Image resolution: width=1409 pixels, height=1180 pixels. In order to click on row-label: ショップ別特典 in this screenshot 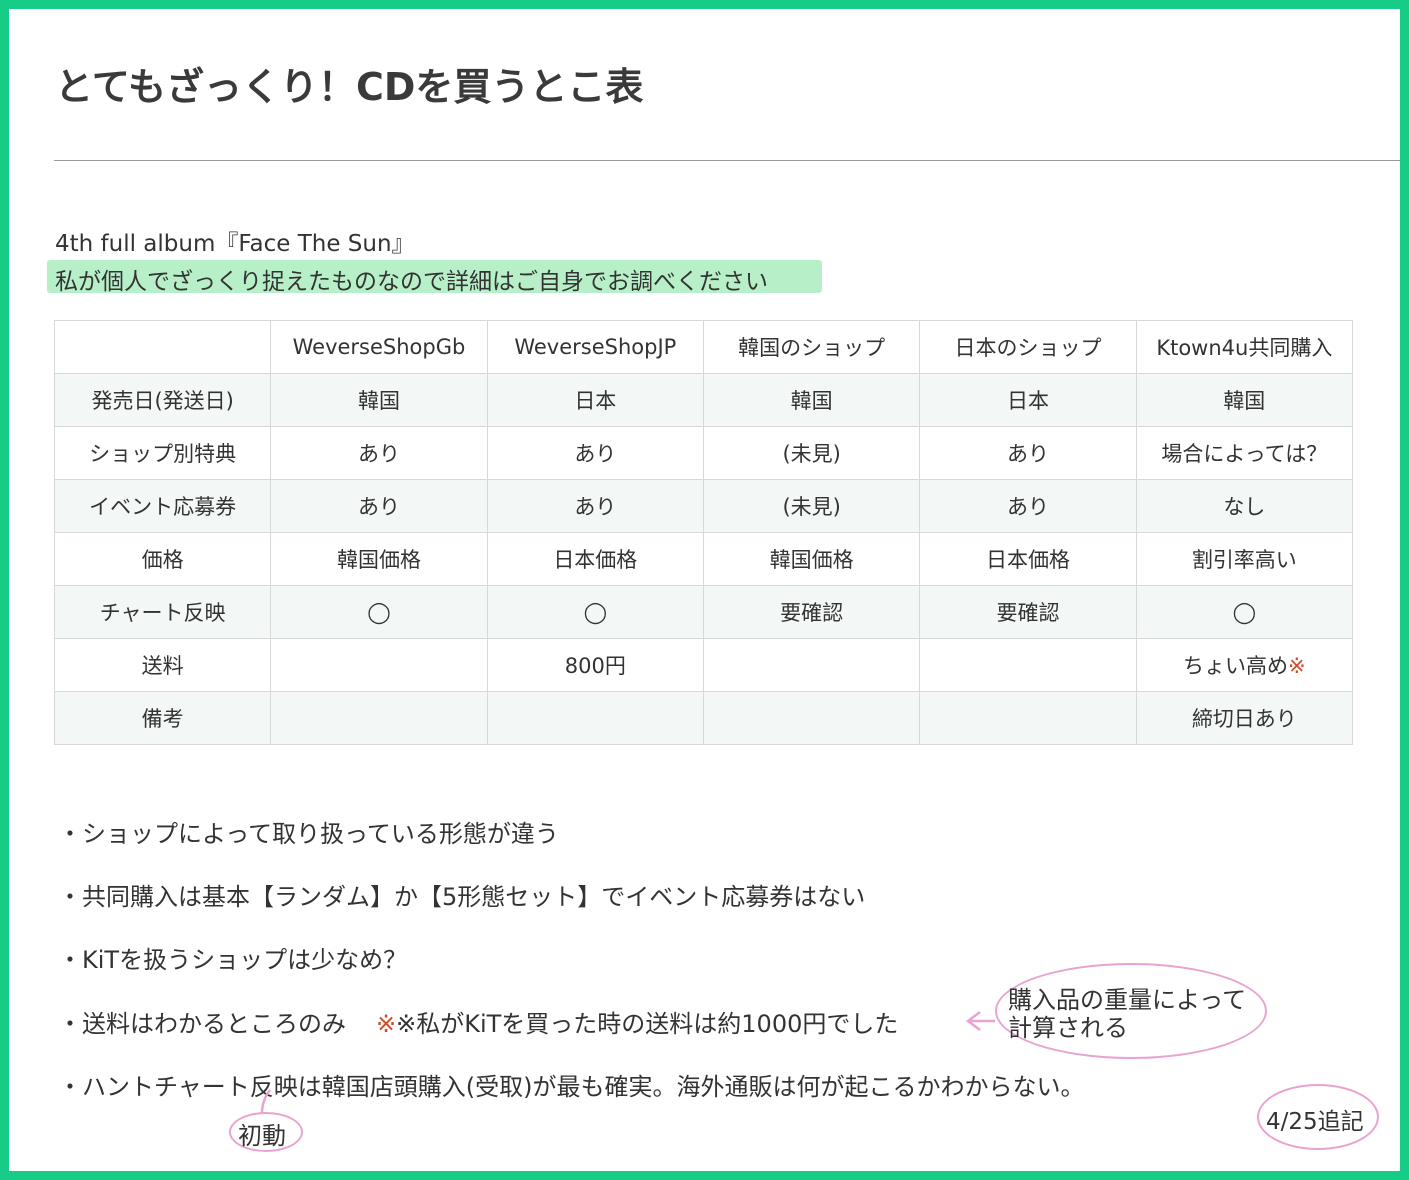, I will do `click(162, 453)`.